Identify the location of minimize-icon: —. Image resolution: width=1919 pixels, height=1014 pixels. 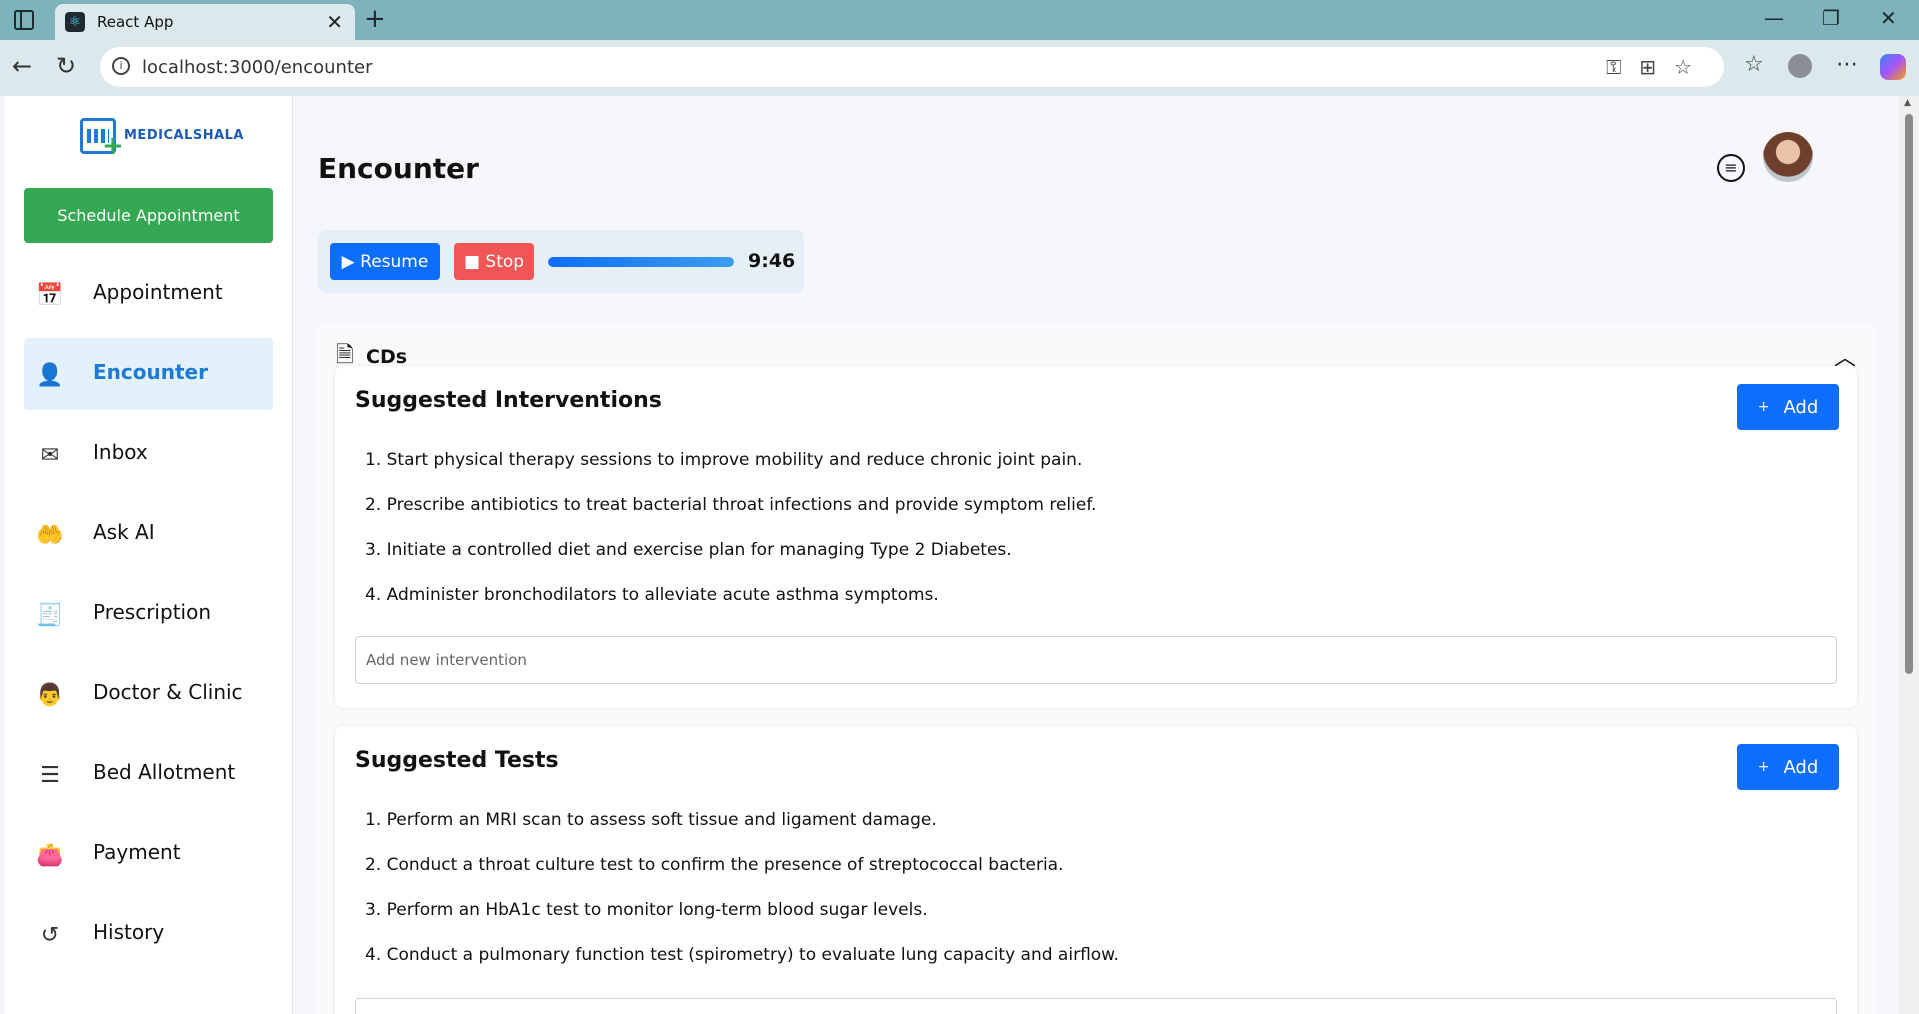
(1774, 18).